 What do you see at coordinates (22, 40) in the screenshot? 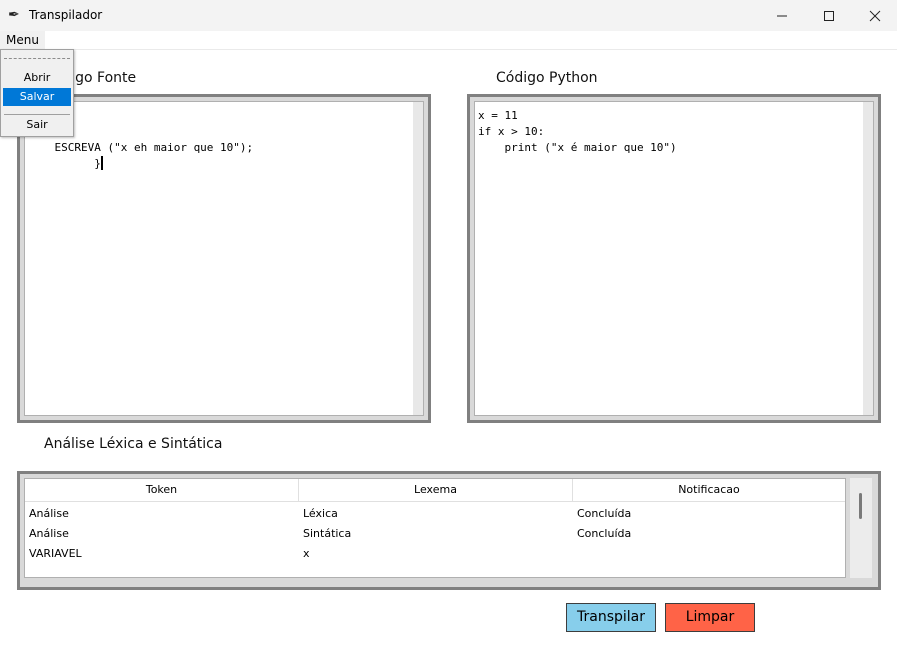
I see `menu-button: Menu` at bounding box center [22, 40].